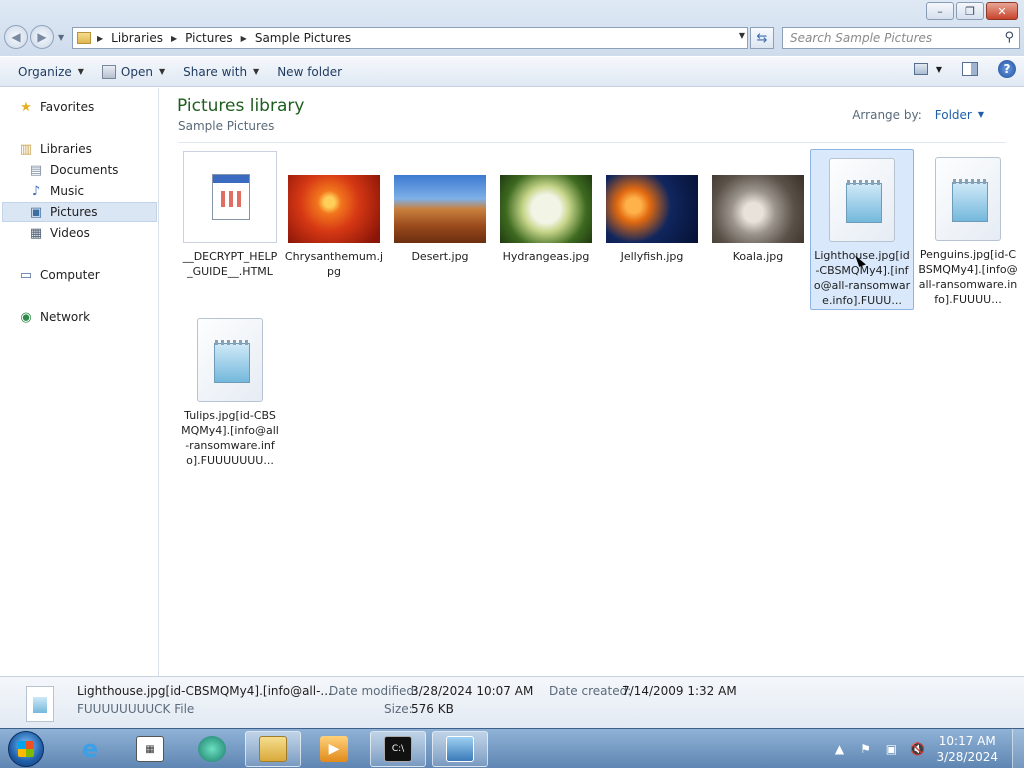  I want to click on share-with-button: Share with ▼, so click(221, 72).